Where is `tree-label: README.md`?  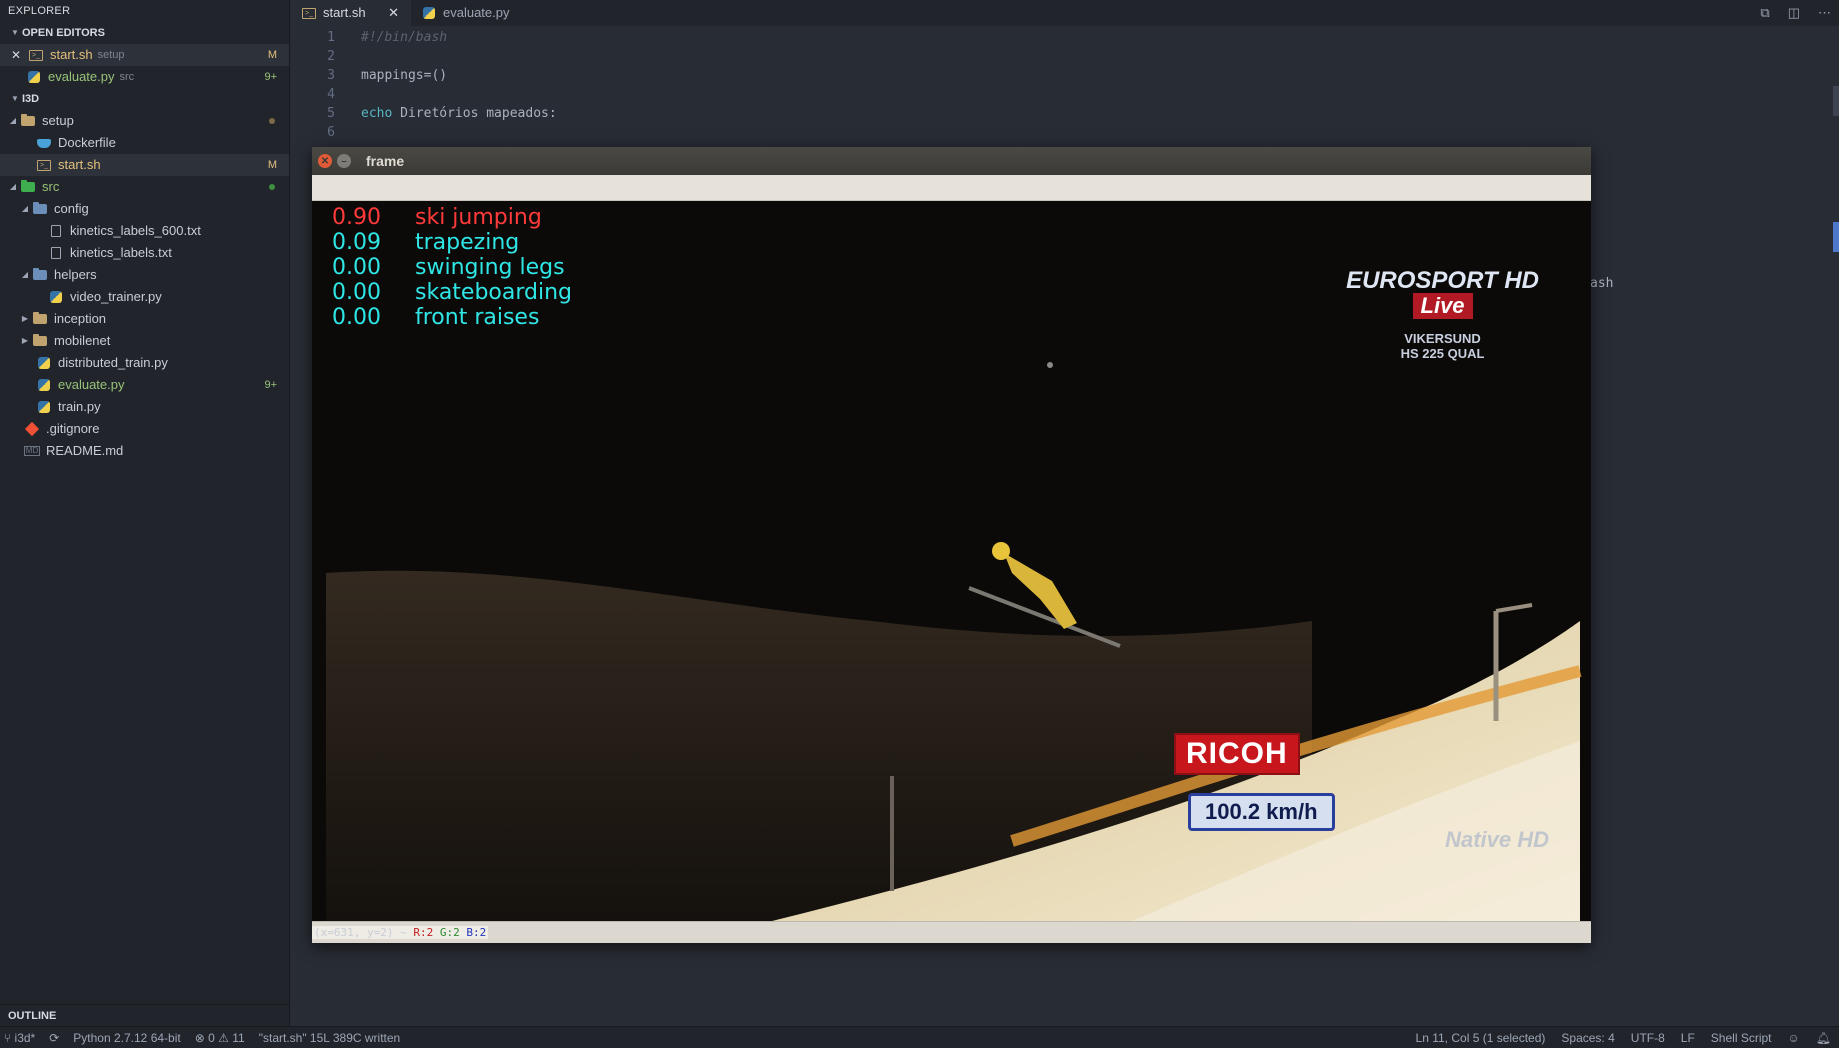 tree-label: README.md is located at coordinates (85, 450).